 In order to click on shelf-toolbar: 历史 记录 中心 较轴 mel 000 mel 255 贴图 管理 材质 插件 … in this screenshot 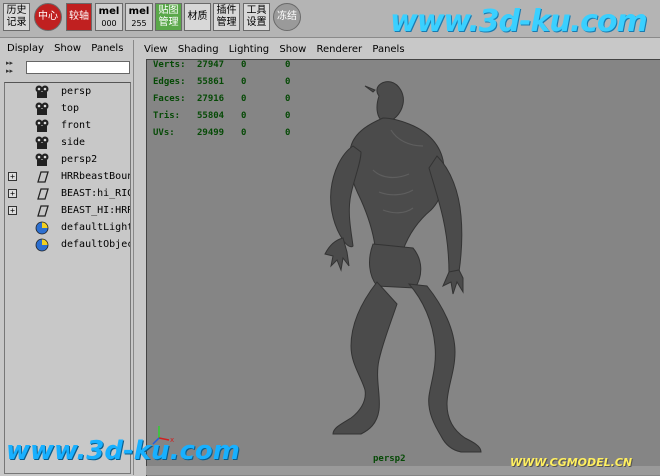, I will do `click(330, 19)`.